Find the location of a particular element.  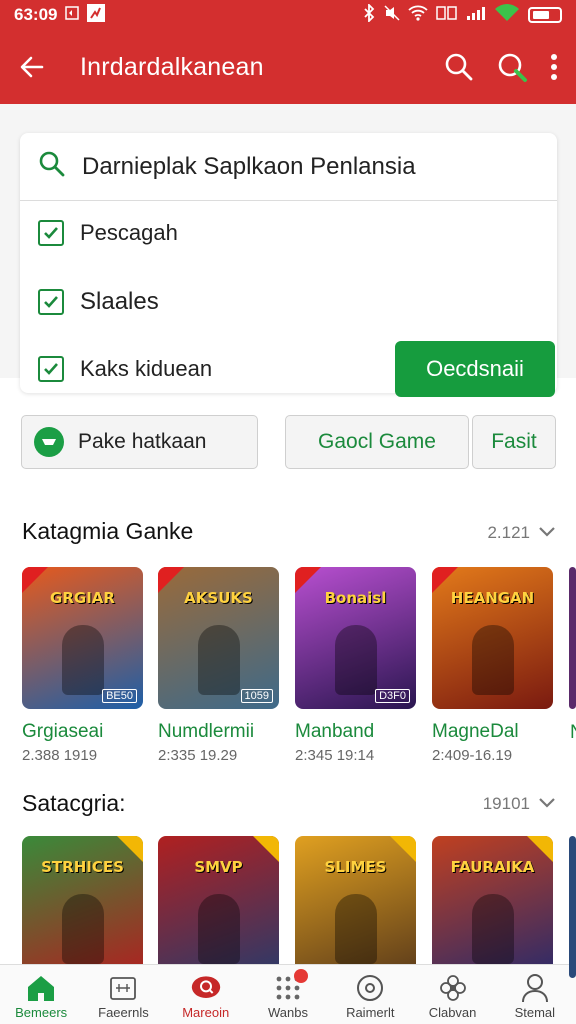

quick-filter-primary: Pake hatkaan is located at coordinates (139, 442).